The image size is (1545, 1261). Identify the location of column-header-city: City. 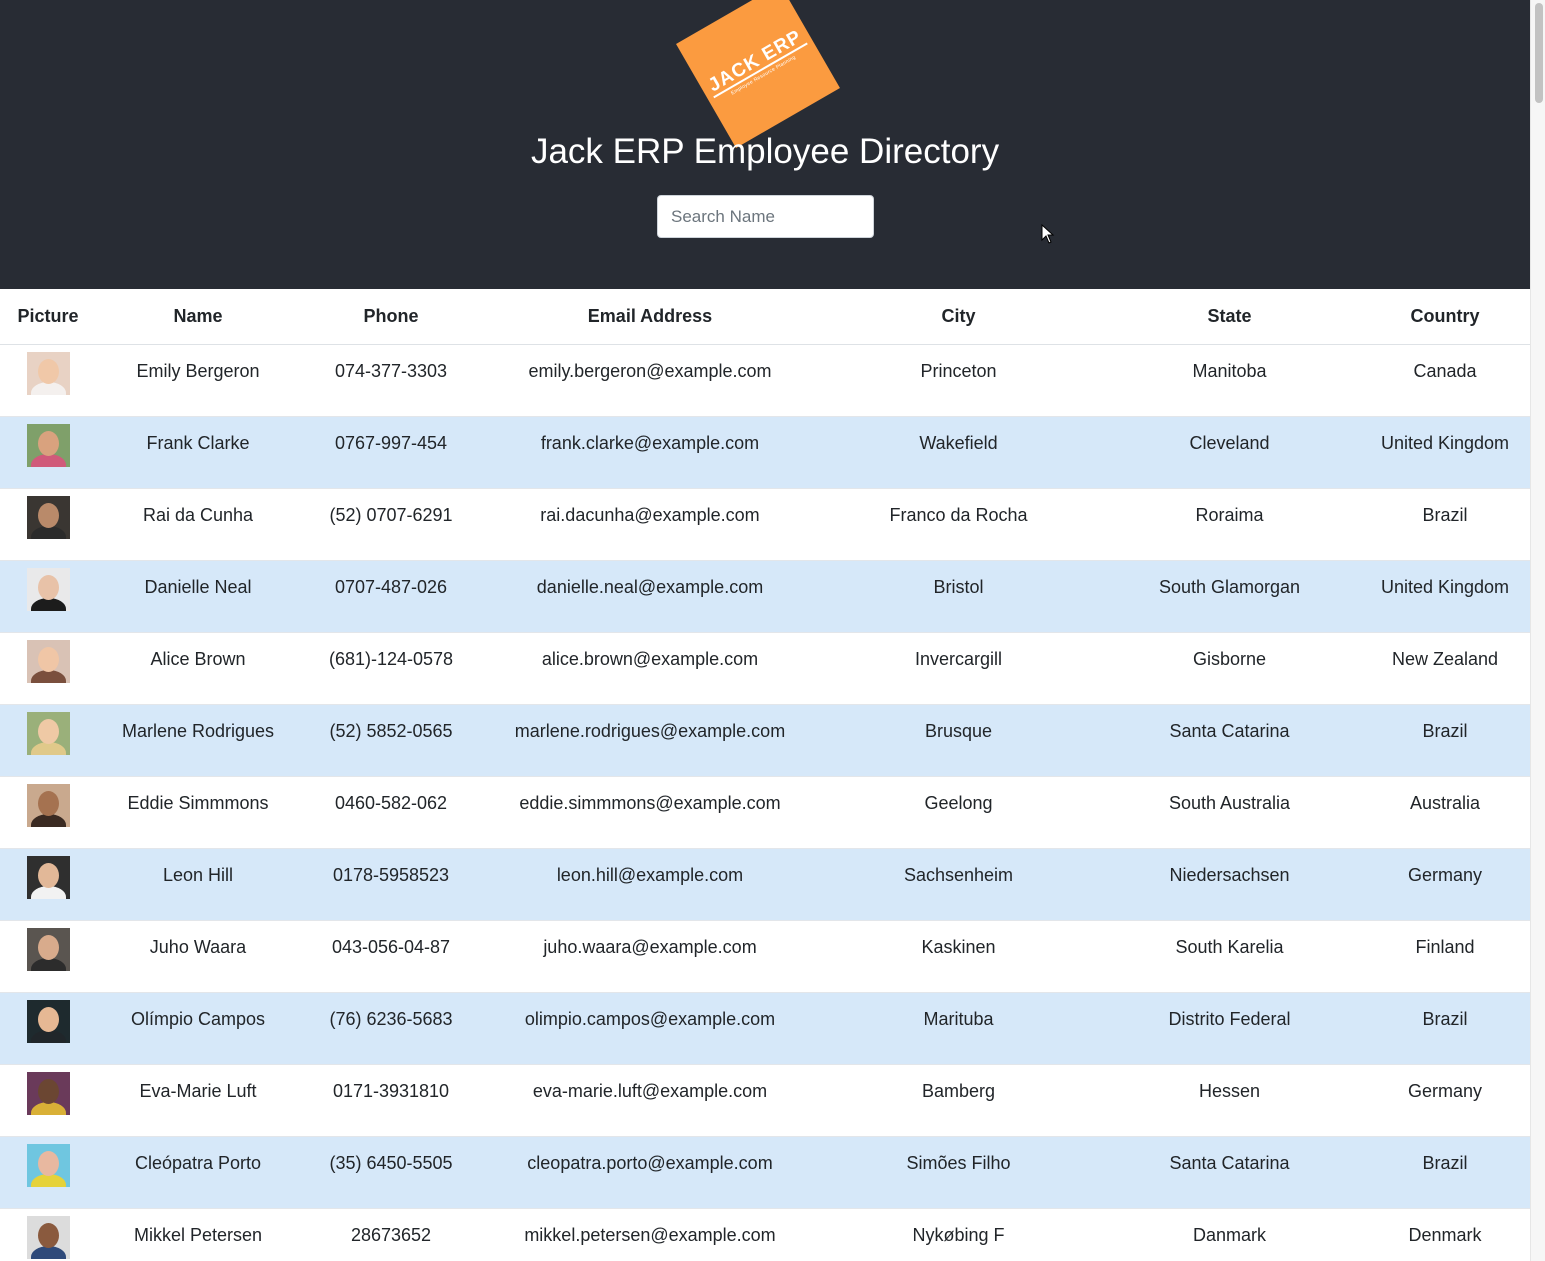
(958, 317).